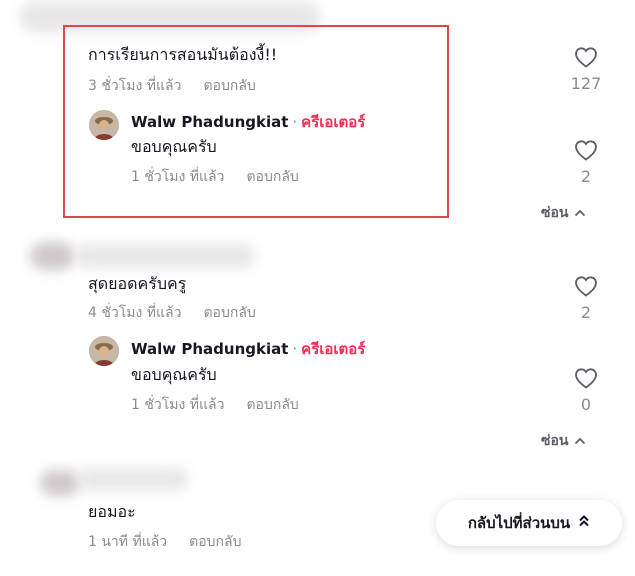  I want to click on reply-time: 1 ชั่วโมง ที่แล้ว, so click(178, 405).